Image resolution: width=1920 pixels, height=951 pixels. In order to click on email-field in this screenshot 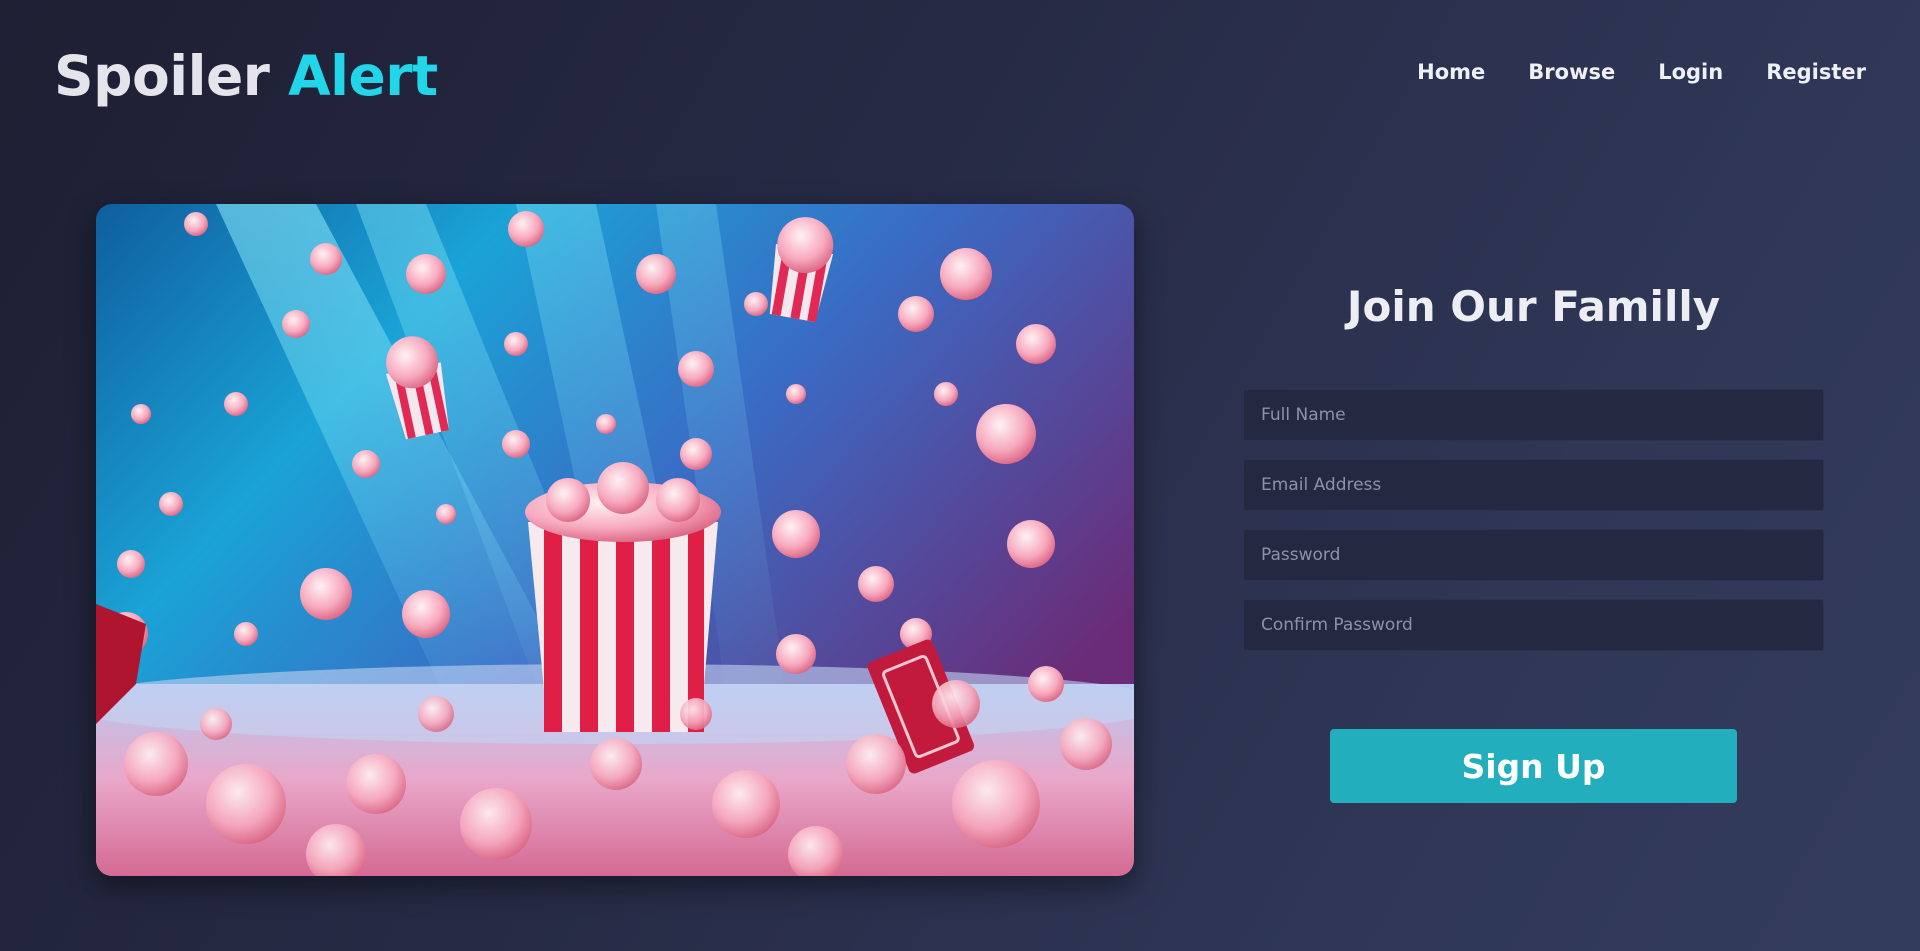, I will do `click(1533, 485)`.